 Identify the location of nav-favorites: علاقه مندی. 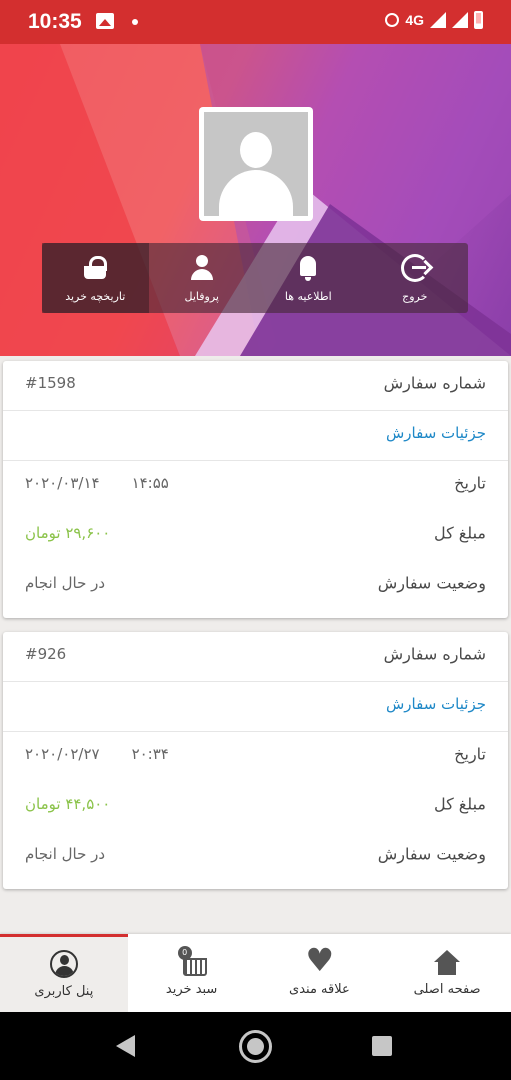
(320, 973).